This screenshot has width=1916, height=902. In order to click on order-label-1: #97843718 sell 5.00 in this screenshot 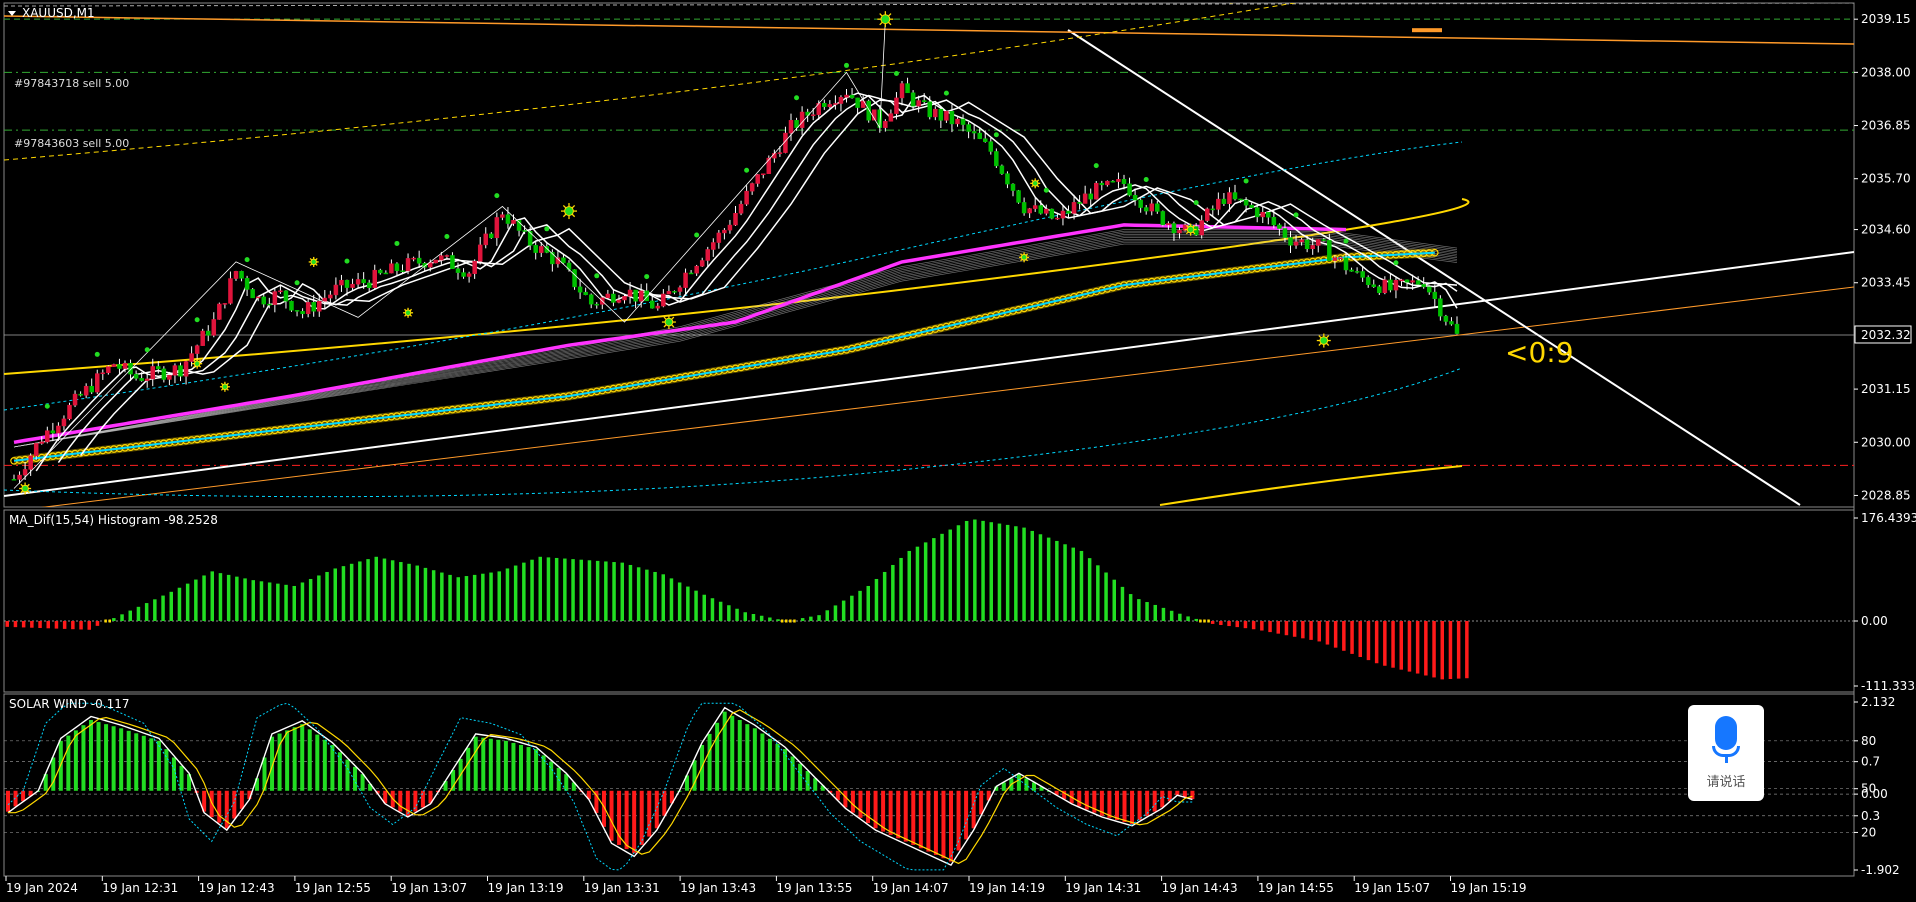, I will do `click(71, 83)`.